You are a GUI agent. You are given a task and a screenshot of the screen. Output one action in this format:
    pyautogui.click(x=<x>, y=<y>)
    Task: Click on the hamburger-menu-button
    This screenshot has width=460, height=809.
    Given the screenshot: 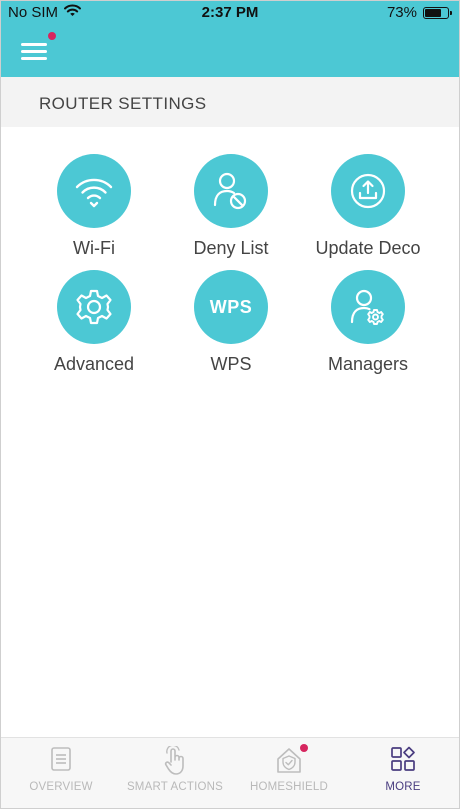 What is the action you would take?
    pyautogui.click(x=38, y=47)
    